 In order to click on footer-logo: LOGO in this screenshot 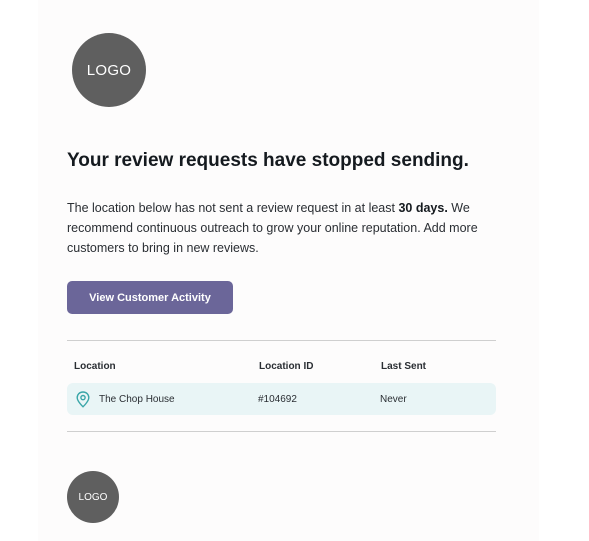, I will do `click(93, 497)`.